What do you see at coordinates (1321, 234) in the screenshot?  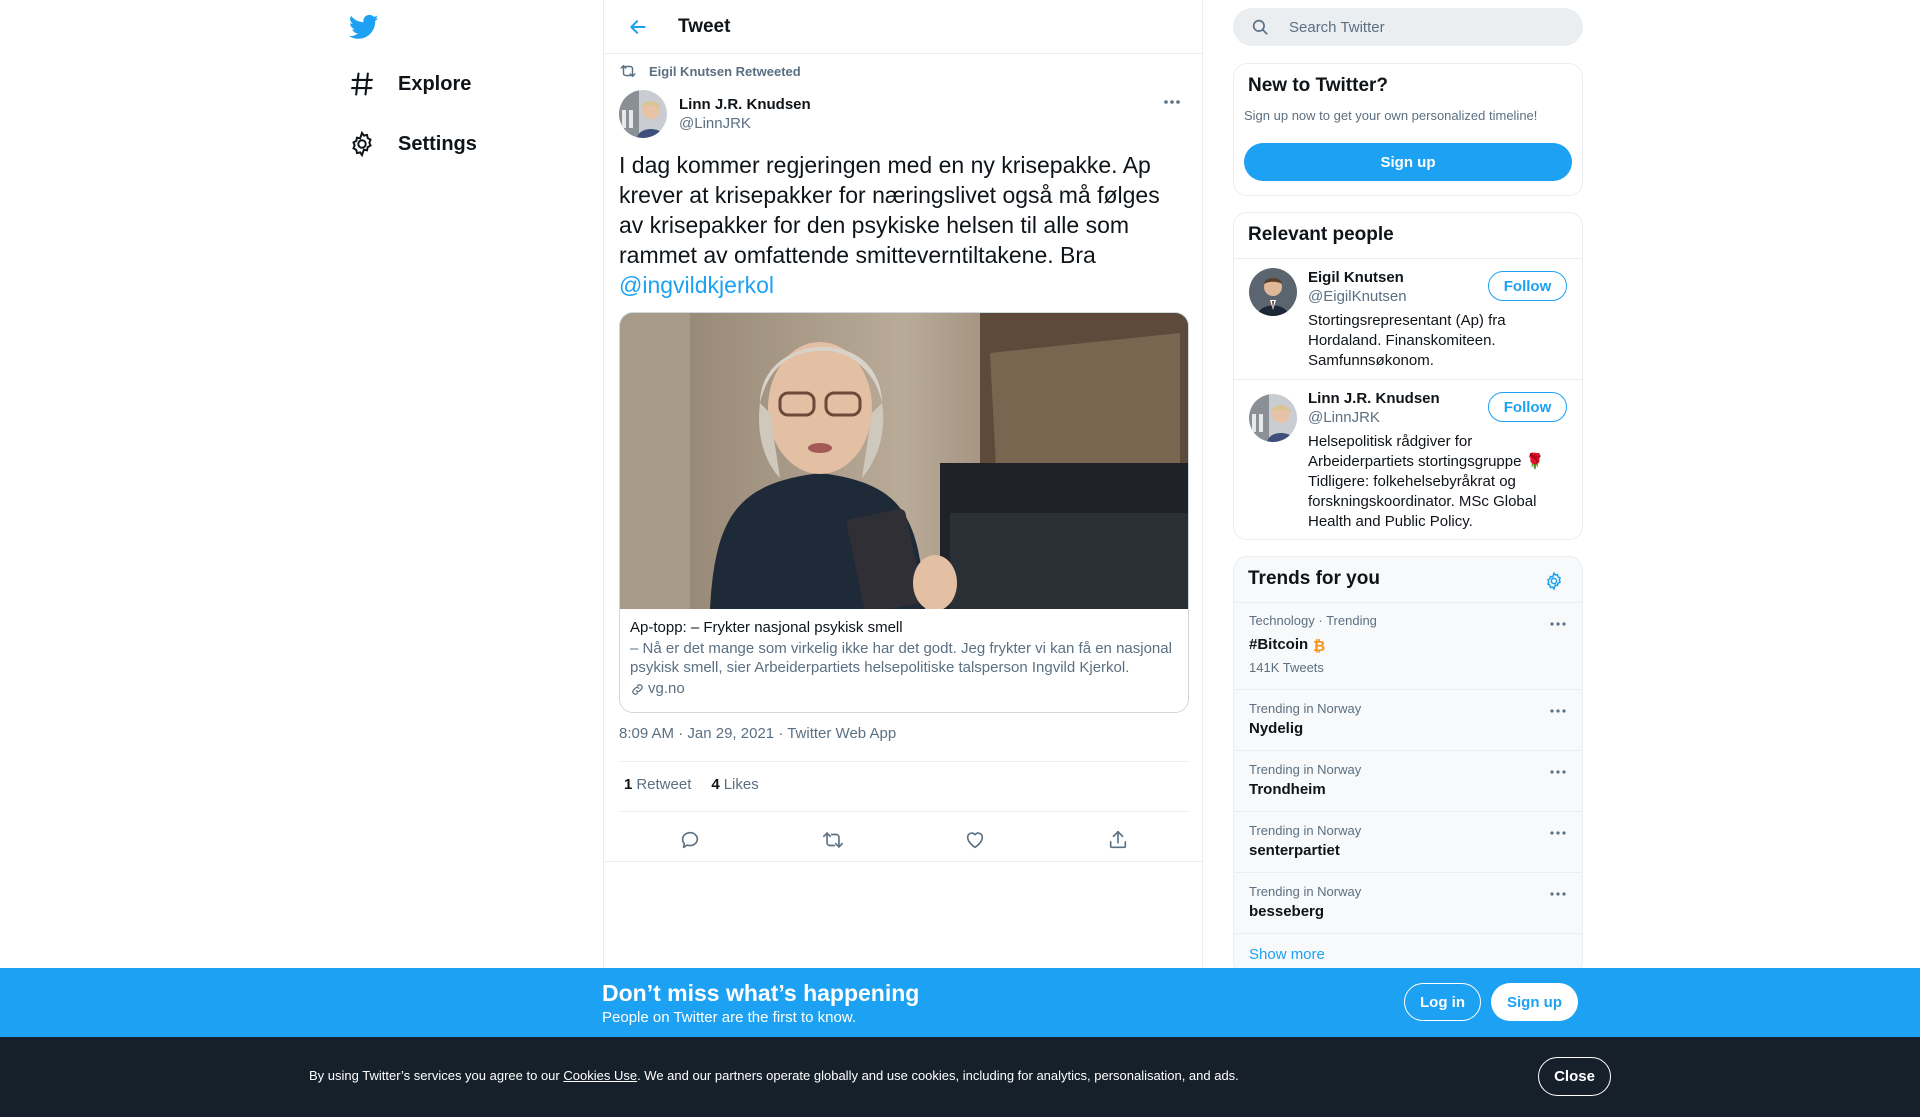 I see `relevant-people-title: Relevant people` at bounding box center [1321, 234].